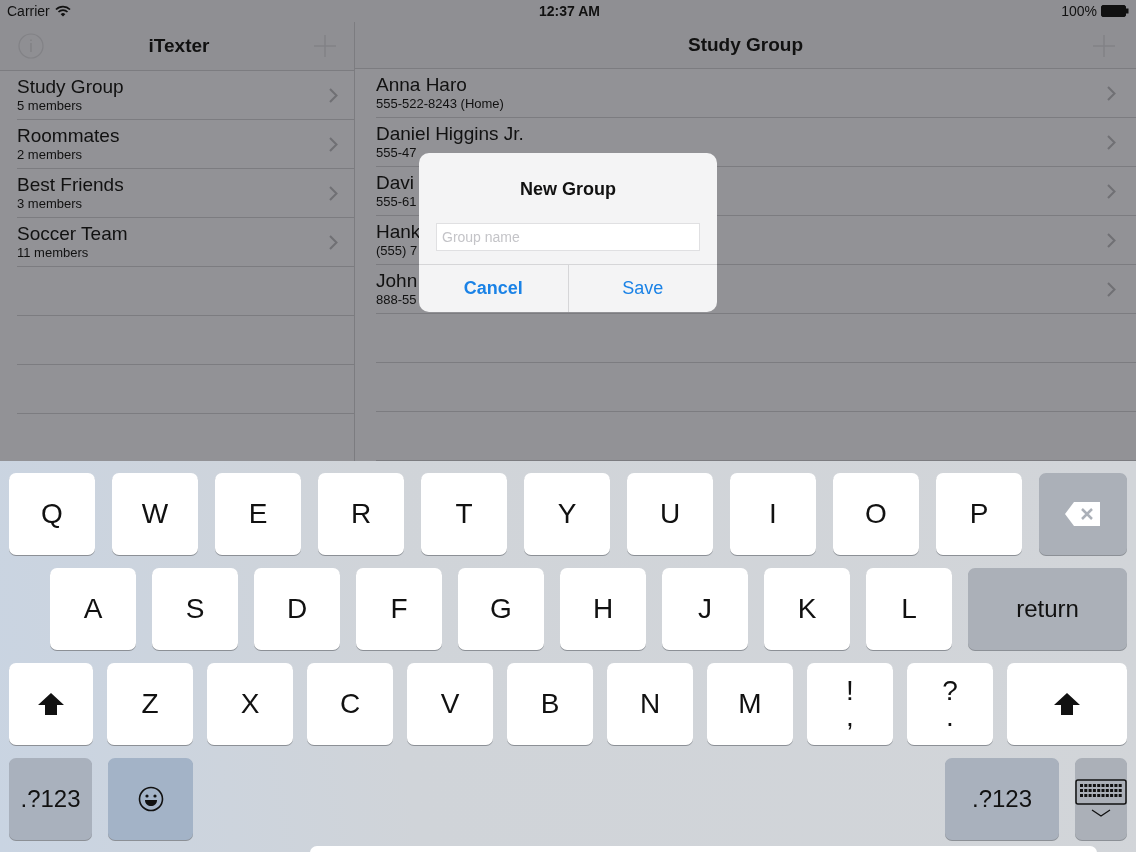 The height and width of the screenshot is (852, 1136). I want to click on letter-key: H, so click(603, 609).